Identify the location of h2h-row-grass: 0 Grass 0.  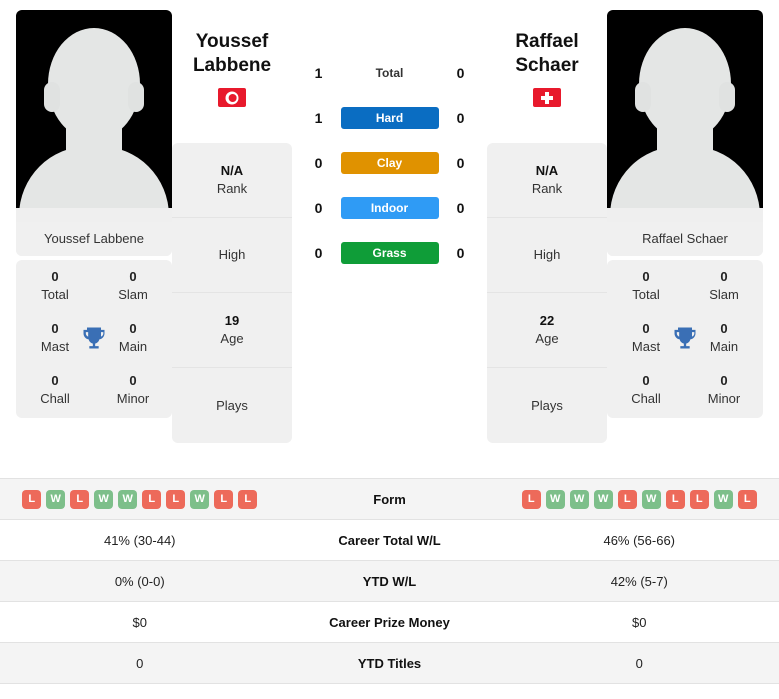
(389, 253).